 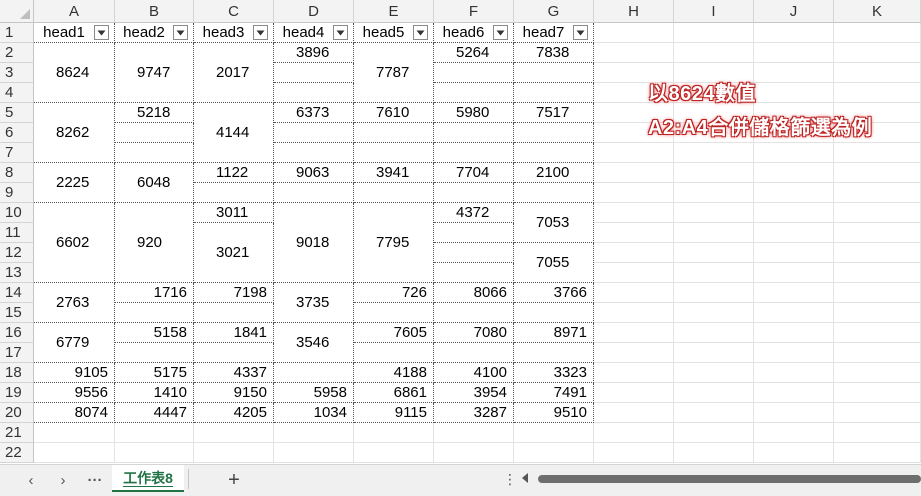 What do you see at coordinates (17, 353) in the screenshot?
I see `row-header-17: 17` at bounding box center [17, 353].